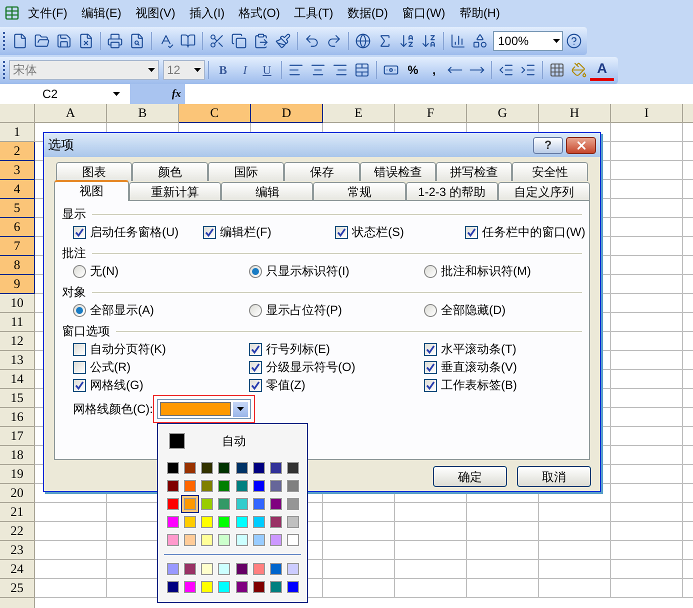 The image size is (693, 608). I want to click on column-header: B, so click(143, 113).